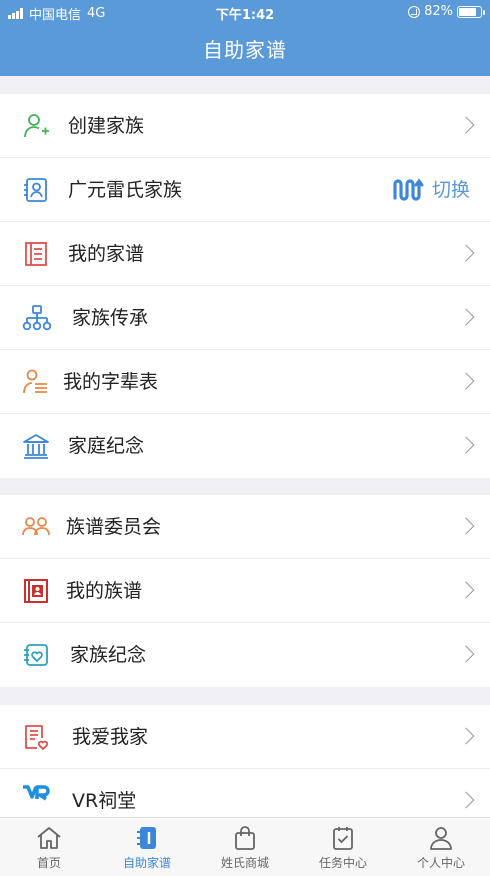  I want to click on tab-surname-mall: 姓氏商城, so click(245, 847).